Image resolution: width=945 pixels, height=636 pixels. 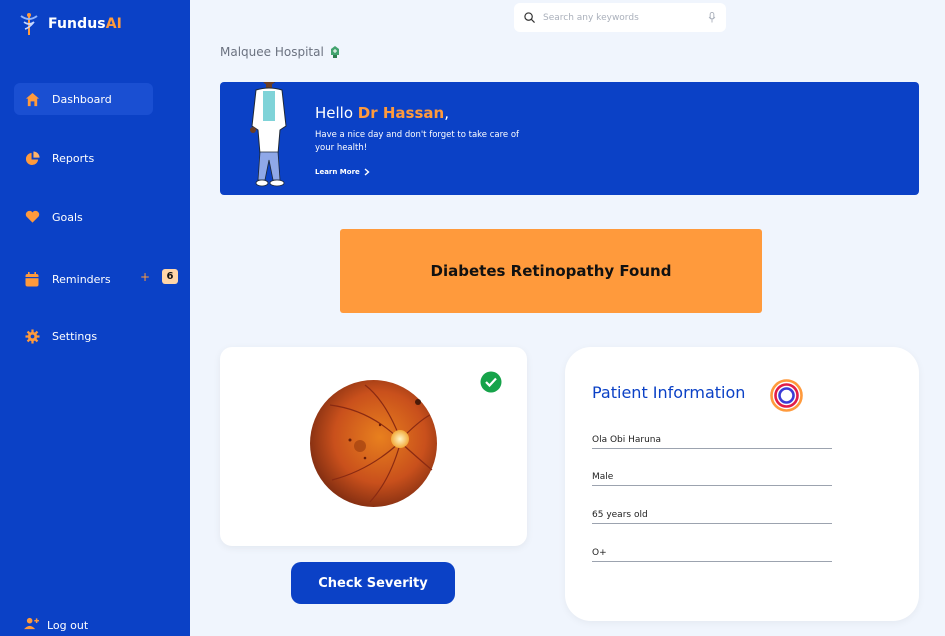 What do you see at coordinates (551, 271) in the screenshot?
I see `diagnosis-result-banner: Diabetes Retinopathy Found` at bounding box center [551, 271].